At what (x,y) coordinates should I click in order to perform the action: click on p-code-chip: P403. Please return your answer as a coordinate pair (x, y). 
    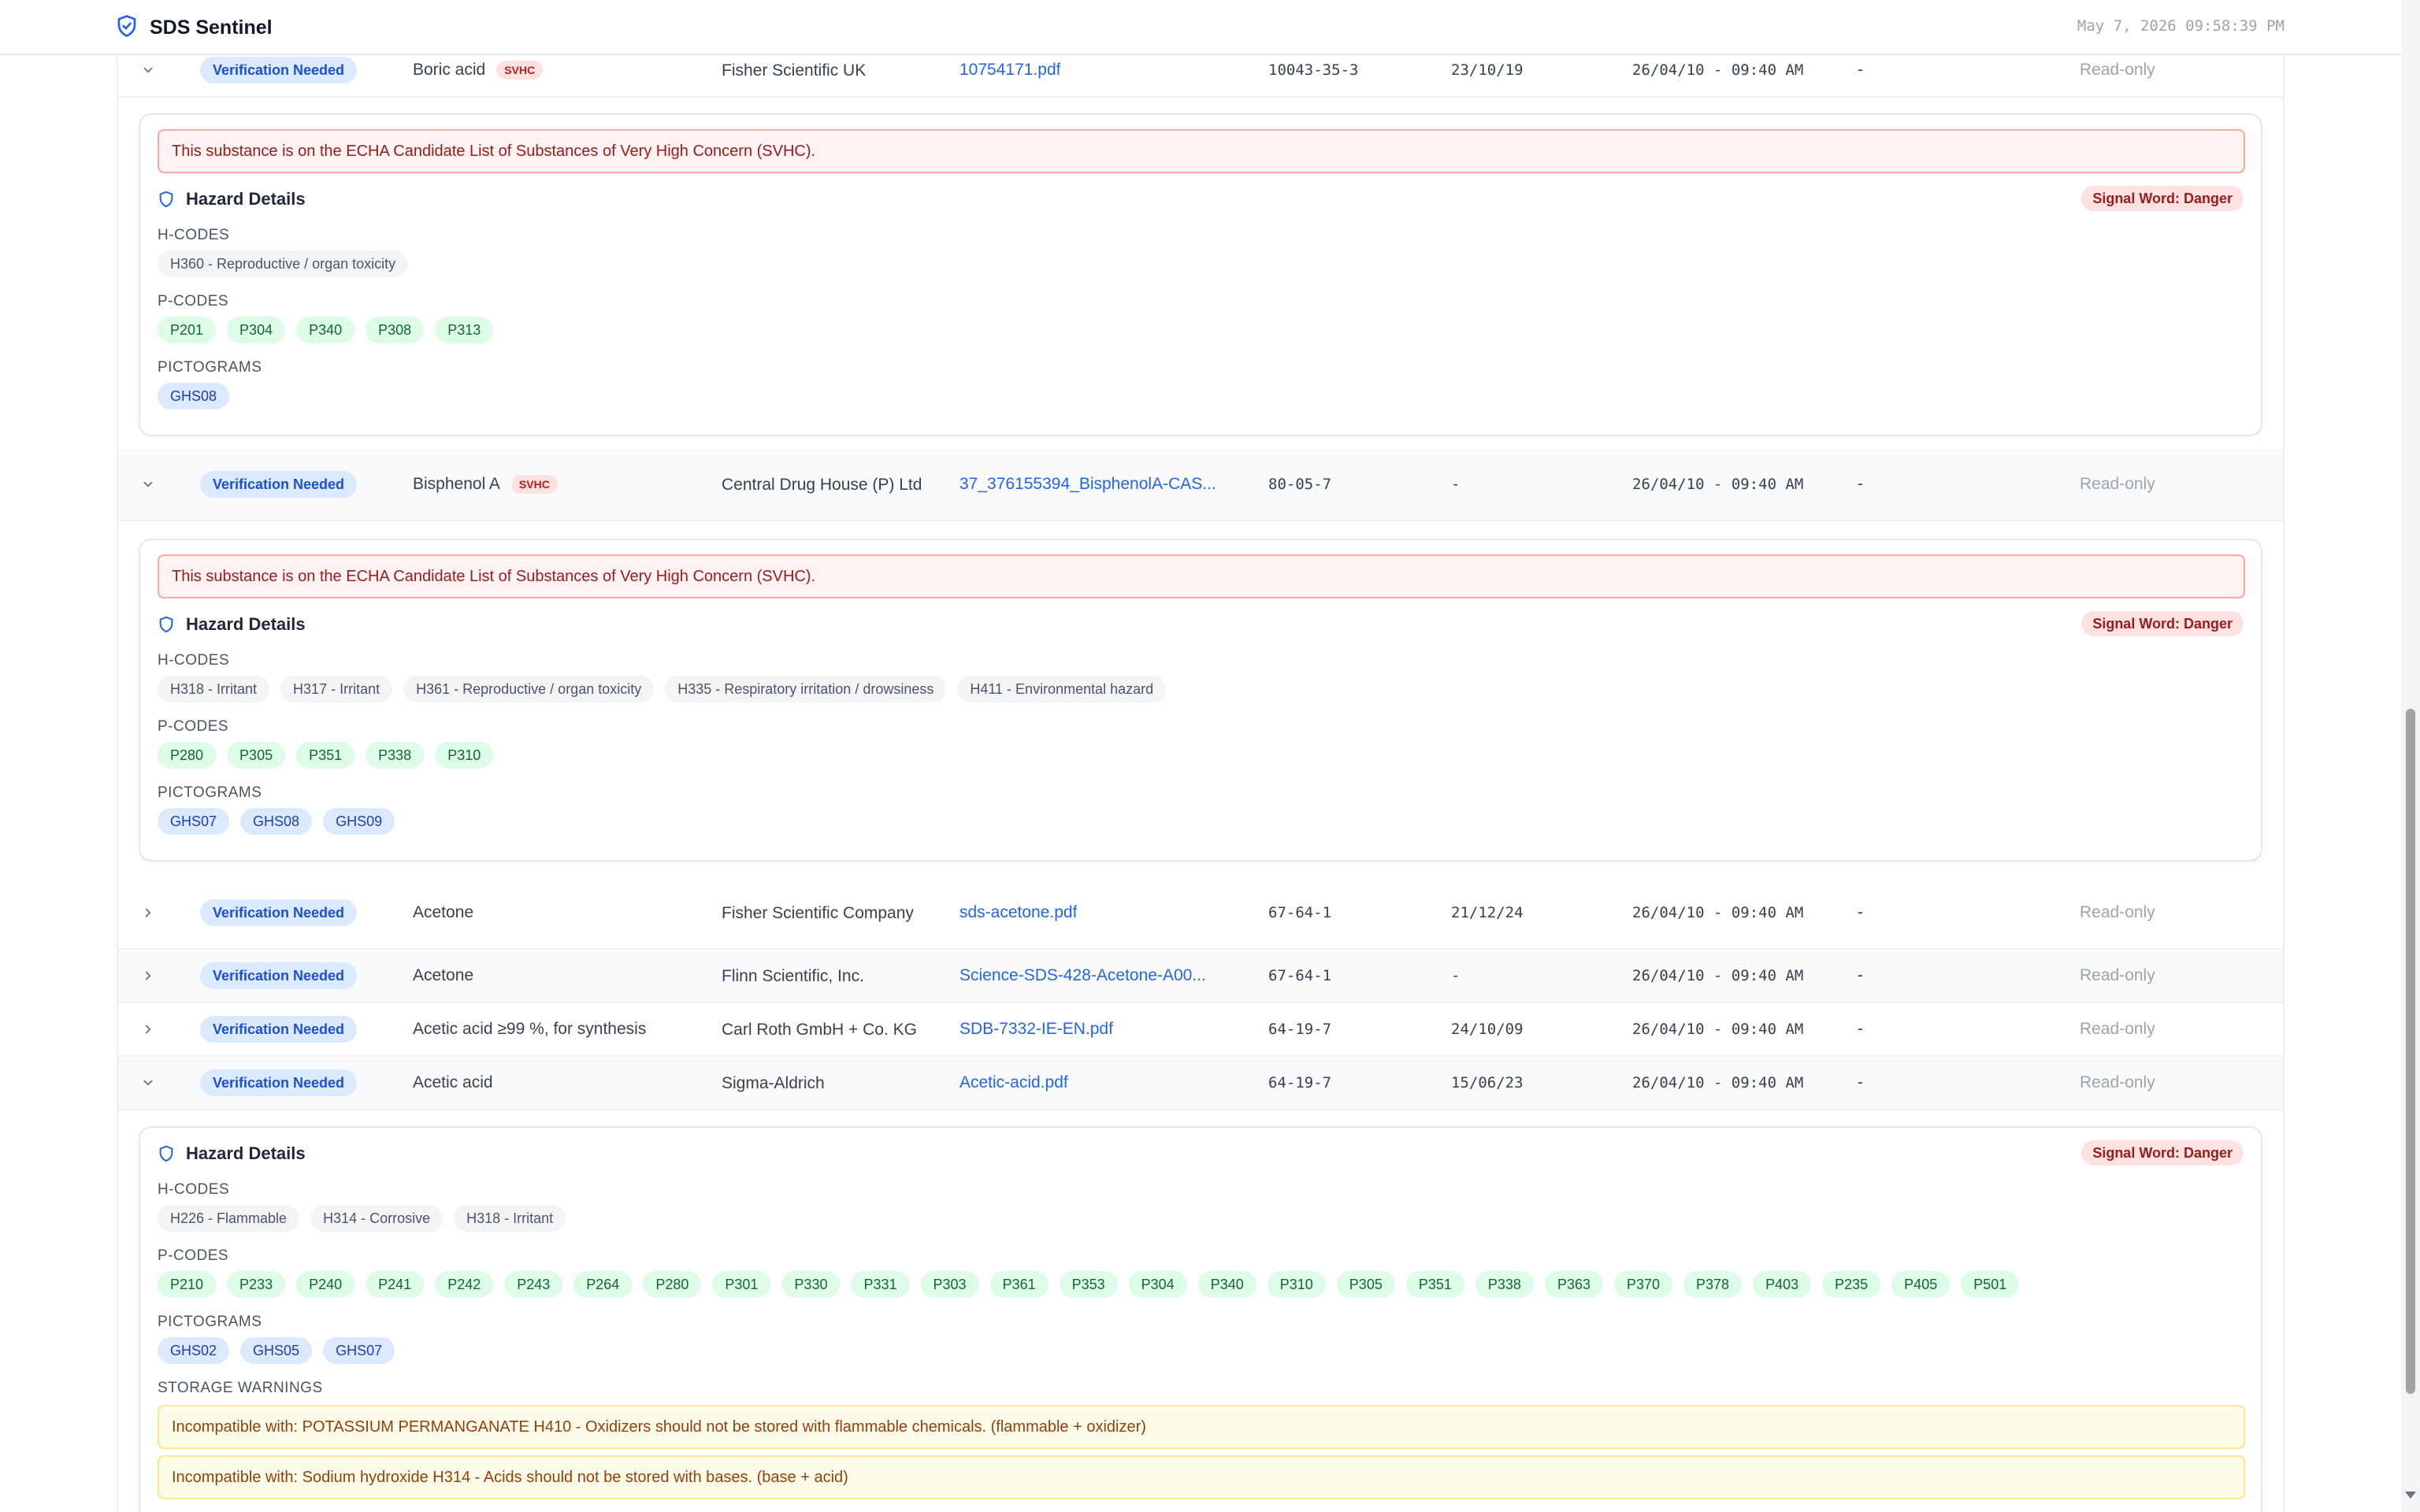
    Looking at the image, I should click on (1782, 1284).